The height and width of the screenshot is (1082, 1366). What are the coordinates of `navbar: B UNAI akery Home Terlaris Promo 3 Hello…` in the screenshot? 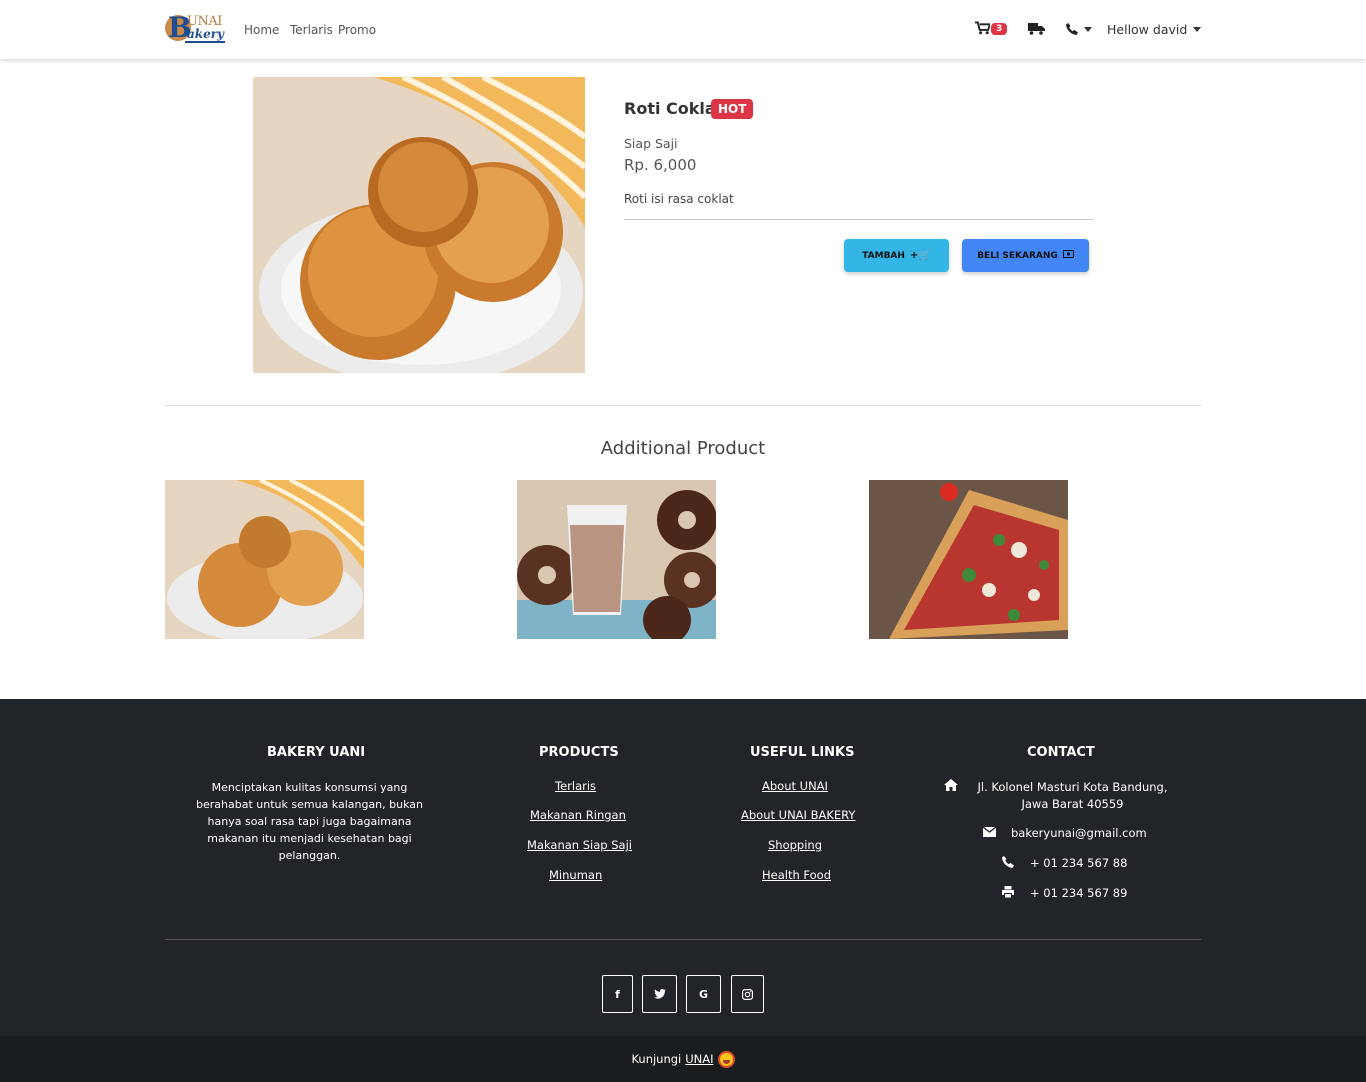 It's located at (683, 29).